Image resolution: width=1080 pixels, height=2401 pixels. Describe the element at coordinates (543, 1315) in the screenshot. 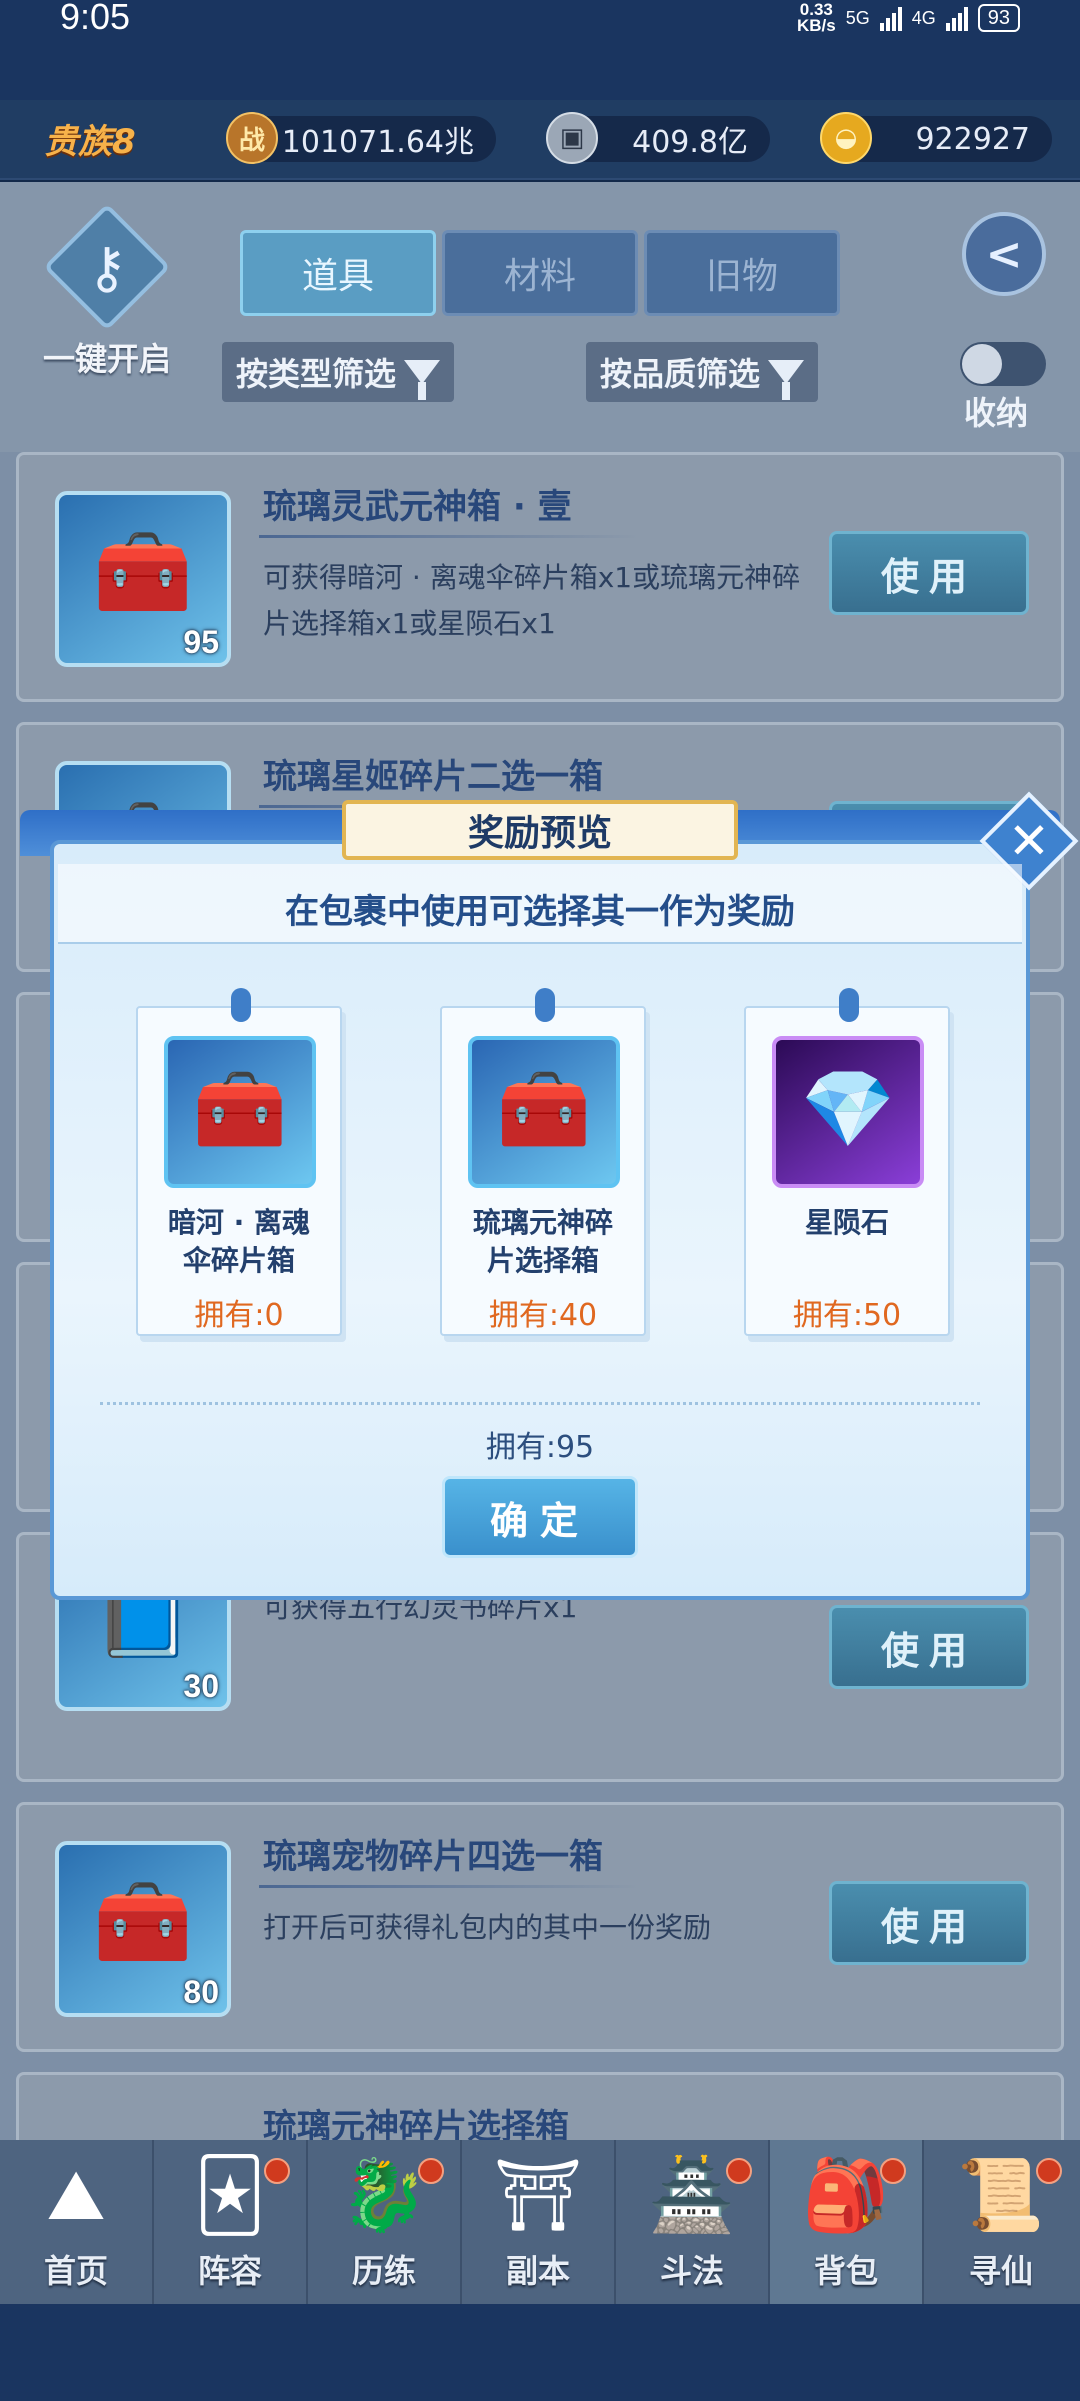

I see `reward-owned: 拥有:40` at that location.